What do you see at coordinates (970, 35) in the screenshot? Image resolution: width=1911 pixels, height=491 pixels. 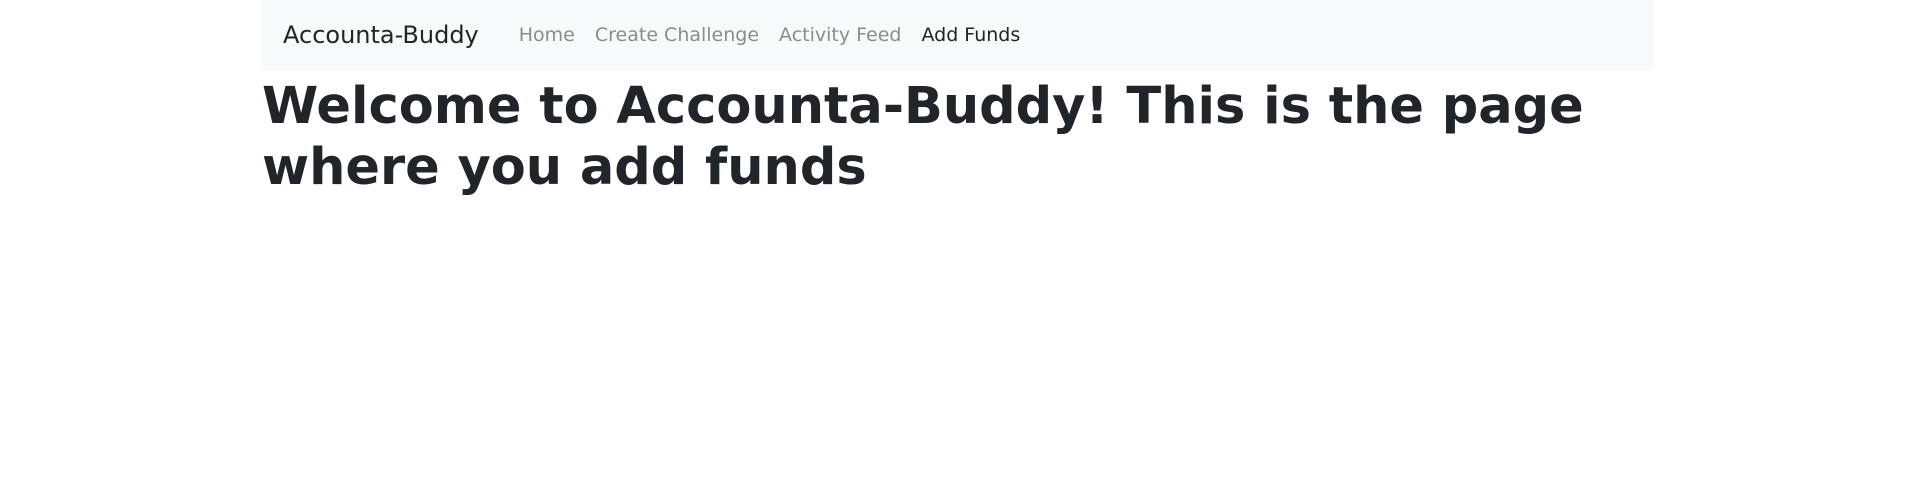 I see `nav-link-add-funds: Add Funds` at bounding box center [970, 35].